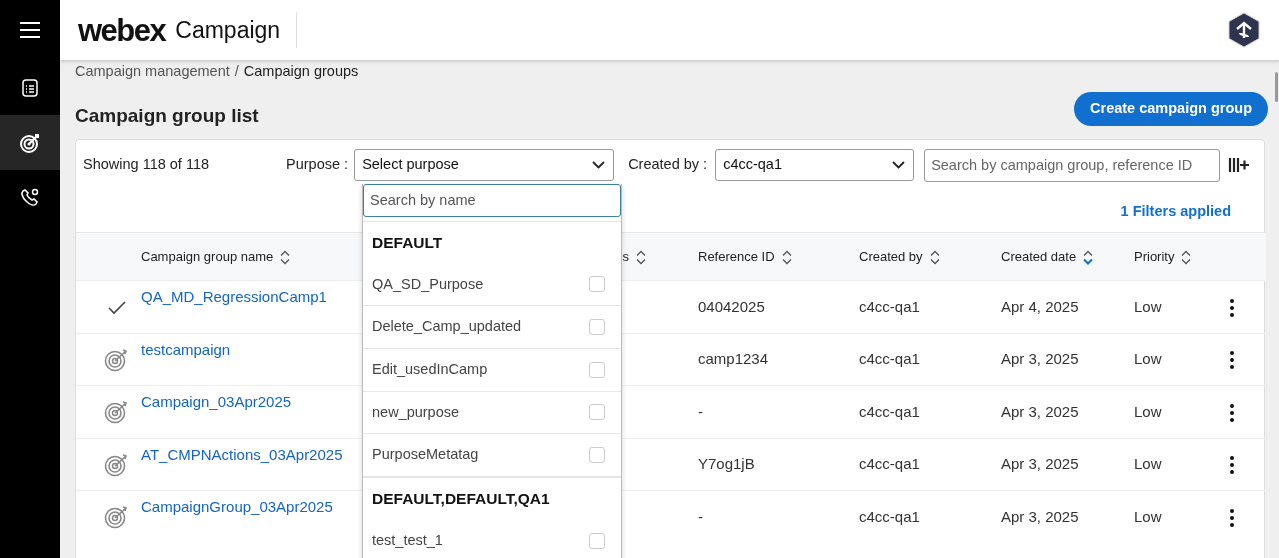 This screenshot has width=1279, height=558. I want to click on target-icon, so click(30, 142).